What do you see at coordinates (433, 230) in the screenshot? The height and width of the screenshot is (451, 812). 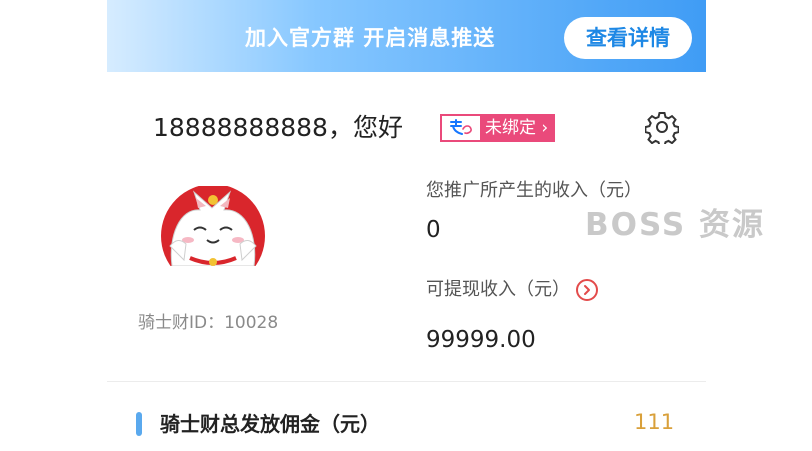 I see `promotion-income-value: 0` at bounding box center [433, 230].